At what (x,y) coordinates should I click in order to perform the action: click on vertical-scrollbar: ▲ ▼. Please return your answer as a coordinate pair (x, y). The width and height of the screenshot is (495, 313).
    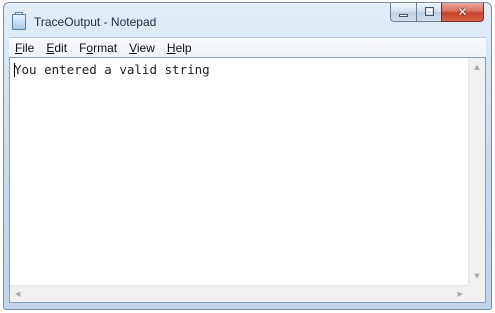
    Looking at the image, I should click on (476, 171).